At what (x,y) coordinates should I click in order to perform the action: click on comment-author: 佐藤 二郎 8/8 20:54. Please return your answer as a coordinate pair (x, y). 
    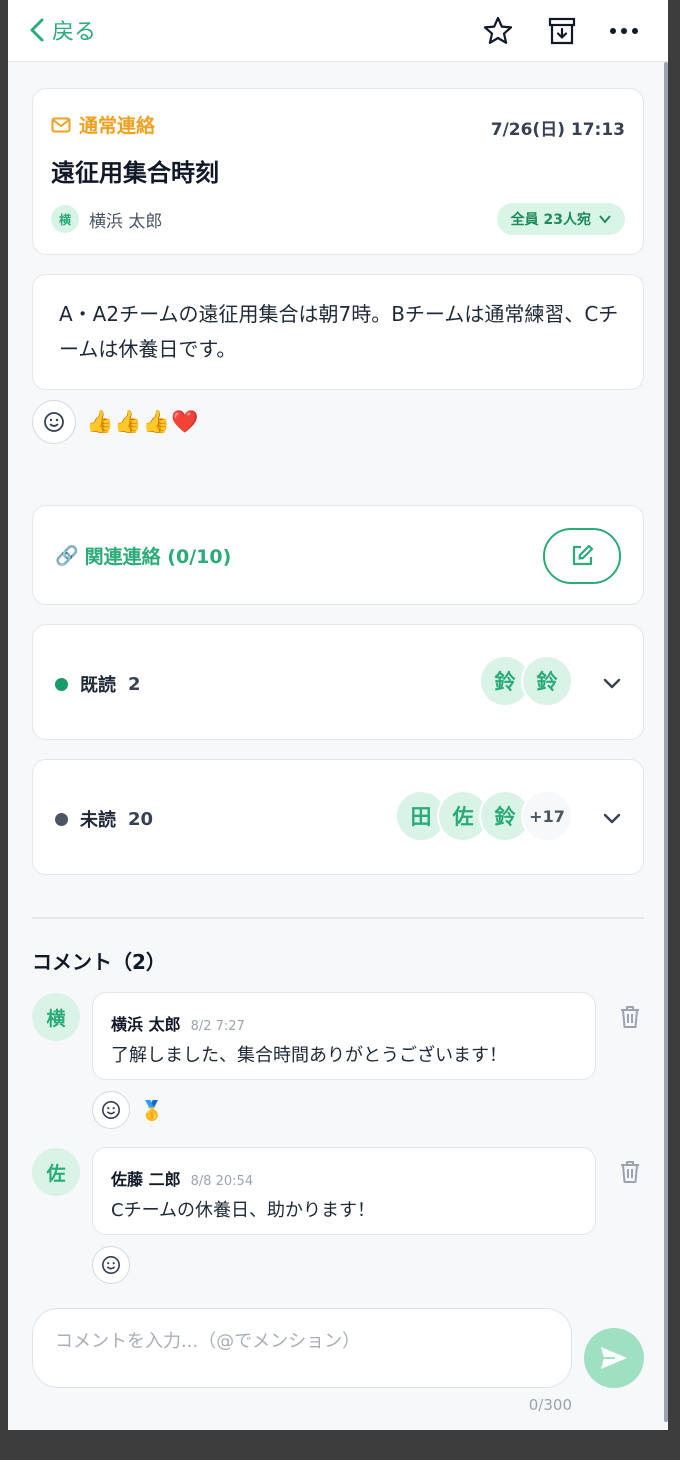
    Looking at the image, I should click on (182, 1179).